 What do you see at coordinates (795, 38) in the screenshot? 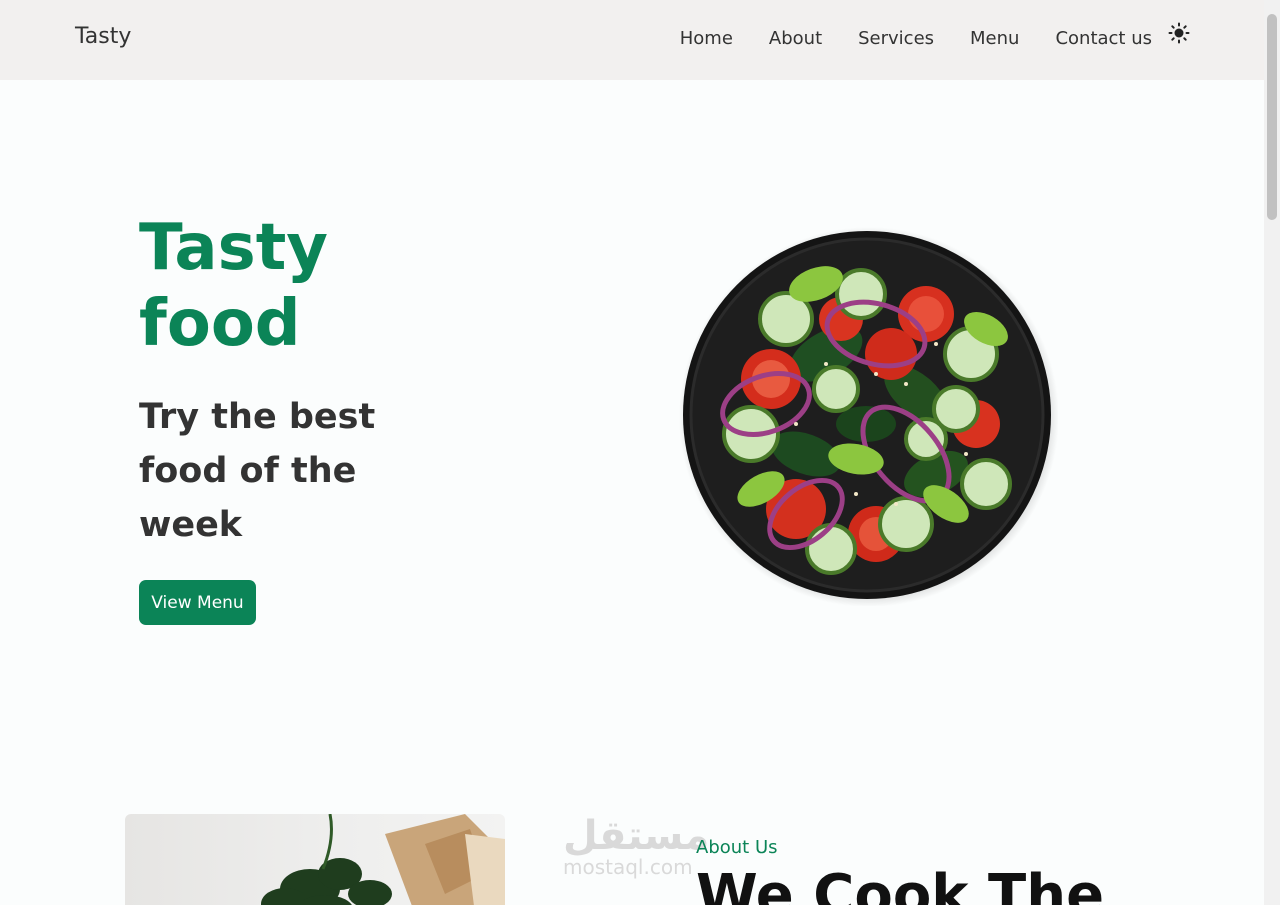
I see `nav-link-about: About` at bounding box center [795, 38].